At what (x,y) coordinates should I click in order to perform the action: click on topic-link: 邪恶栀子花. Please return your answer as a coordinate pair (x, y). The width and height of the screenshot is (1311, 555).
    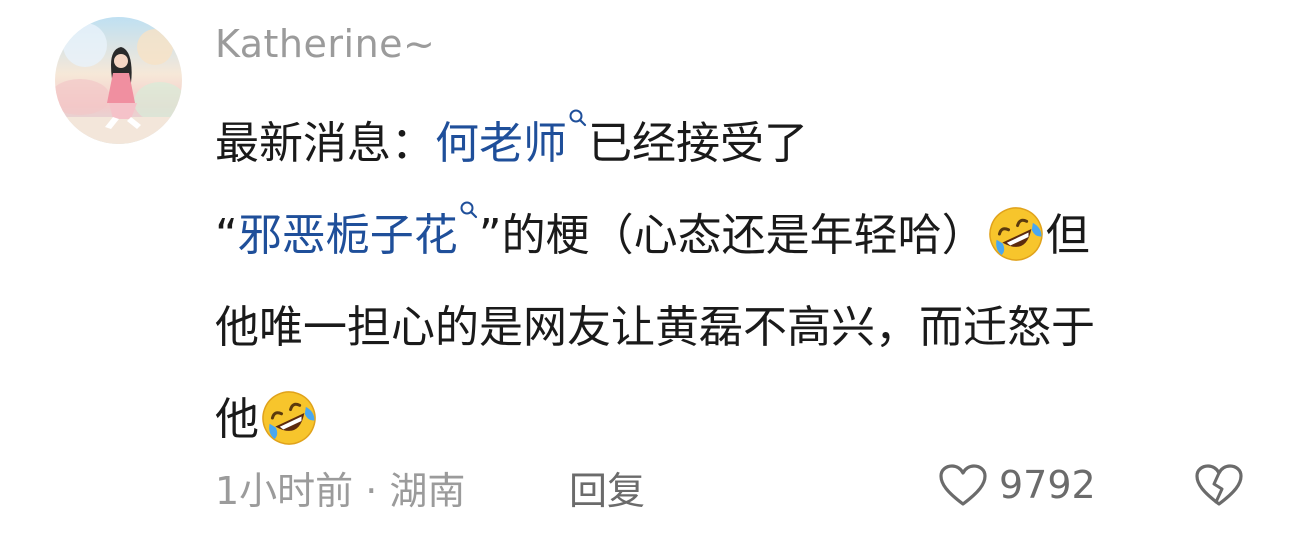
    Looking at the image, I should click on (358, 231).